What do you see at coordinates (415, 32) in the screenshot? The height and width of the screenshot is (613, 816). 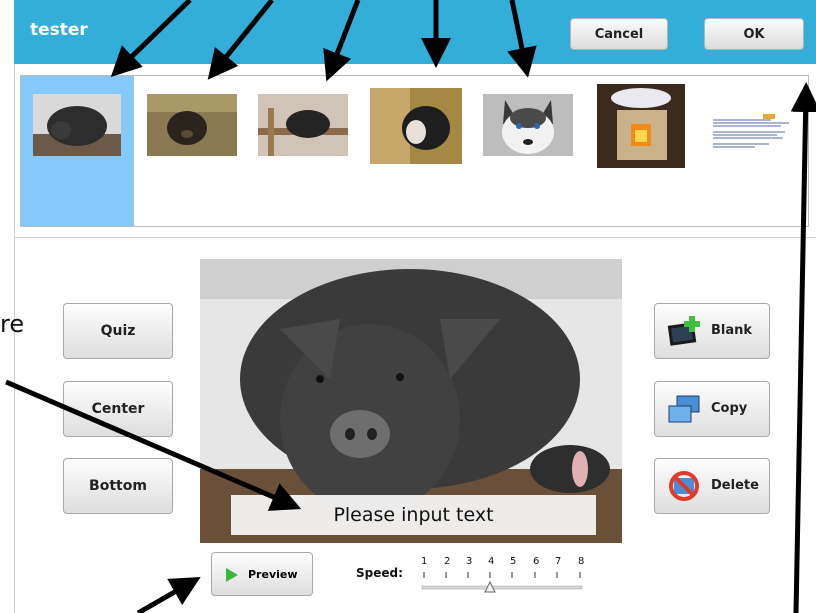 I see `header-bar: tester Cancel OK` at bounding box center [415, 32].